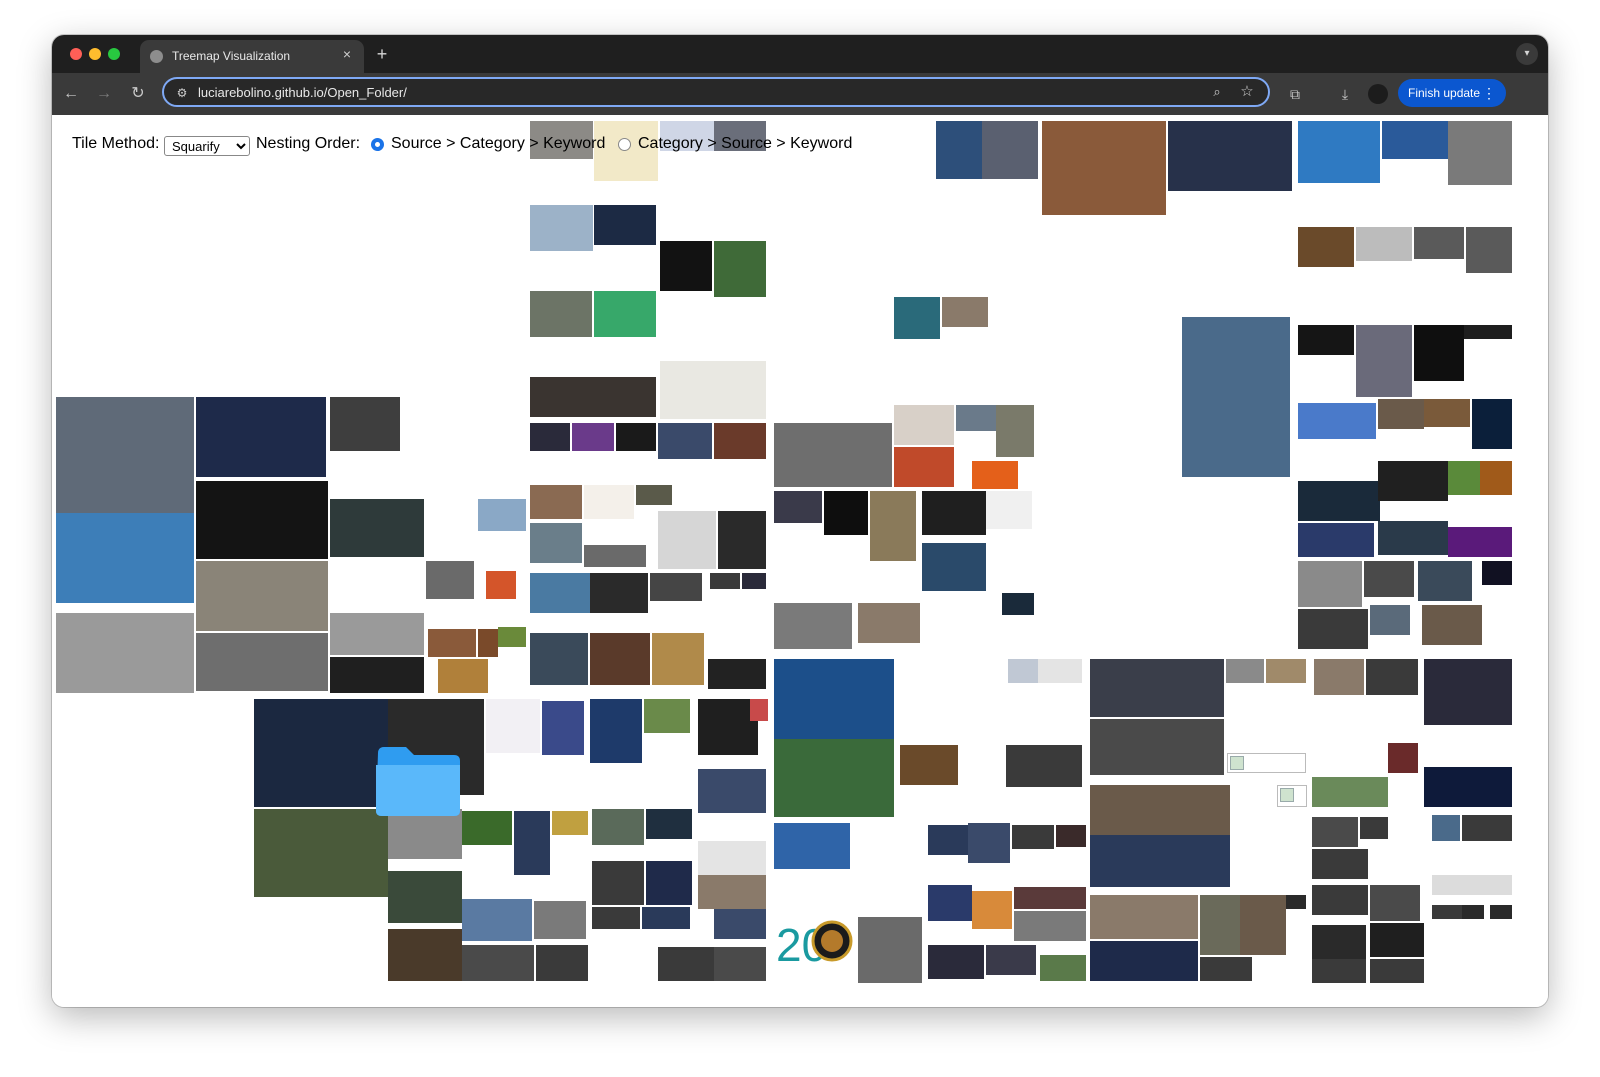  Describe the element at coordinates (1295, 94) in the screenshot. I see `extensions-icon: ⧉` at that location.